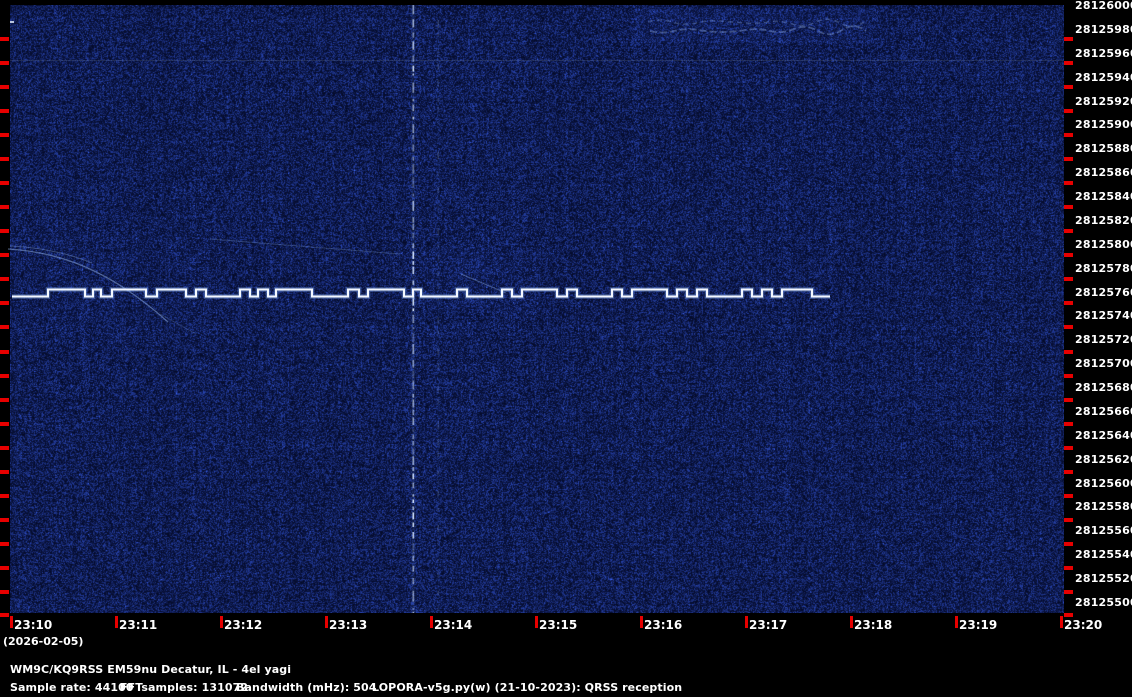 The height and width of the screenshot is (697, 1132). I want to click on freq-tick-label: 28125700, so click(1103, 363).